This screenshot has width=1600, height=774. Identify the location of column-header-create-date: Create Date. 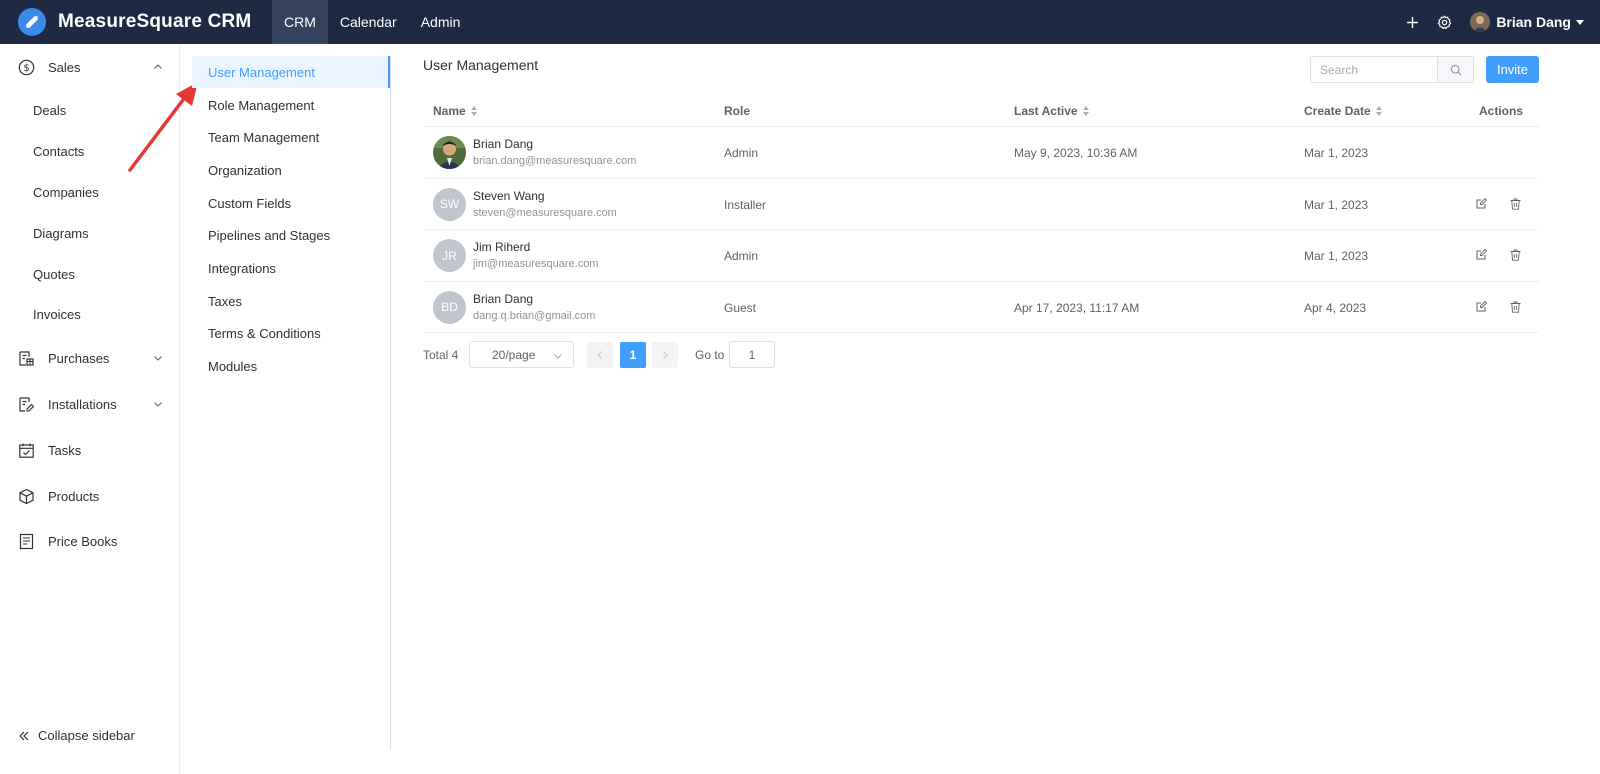
(1343, 111).